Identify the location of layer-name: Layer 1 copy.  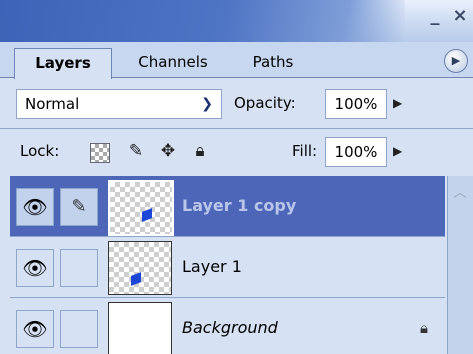
(239, 206).